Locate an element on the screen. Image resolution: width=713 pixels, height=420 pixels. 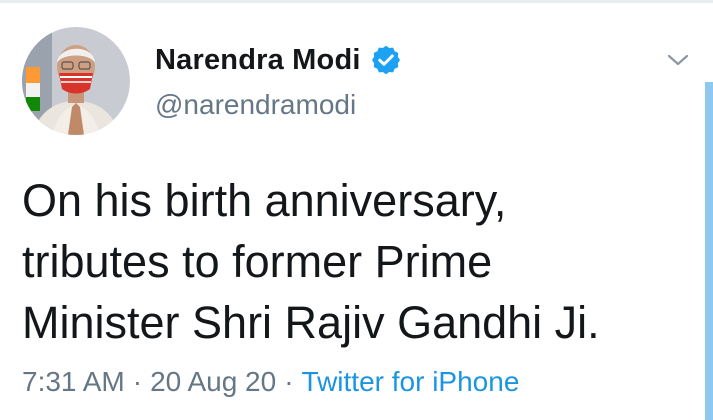
avatar is located at coordinates (76, 81).